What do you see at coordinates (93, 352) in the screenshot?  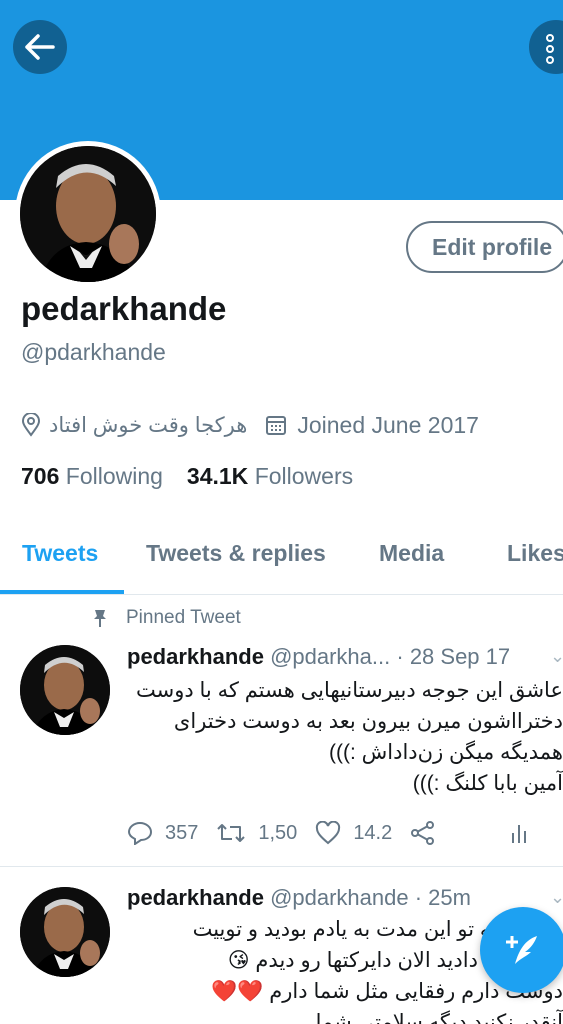 I see `profile-handle: @pdarkhande` at bounding box center [93, 352].